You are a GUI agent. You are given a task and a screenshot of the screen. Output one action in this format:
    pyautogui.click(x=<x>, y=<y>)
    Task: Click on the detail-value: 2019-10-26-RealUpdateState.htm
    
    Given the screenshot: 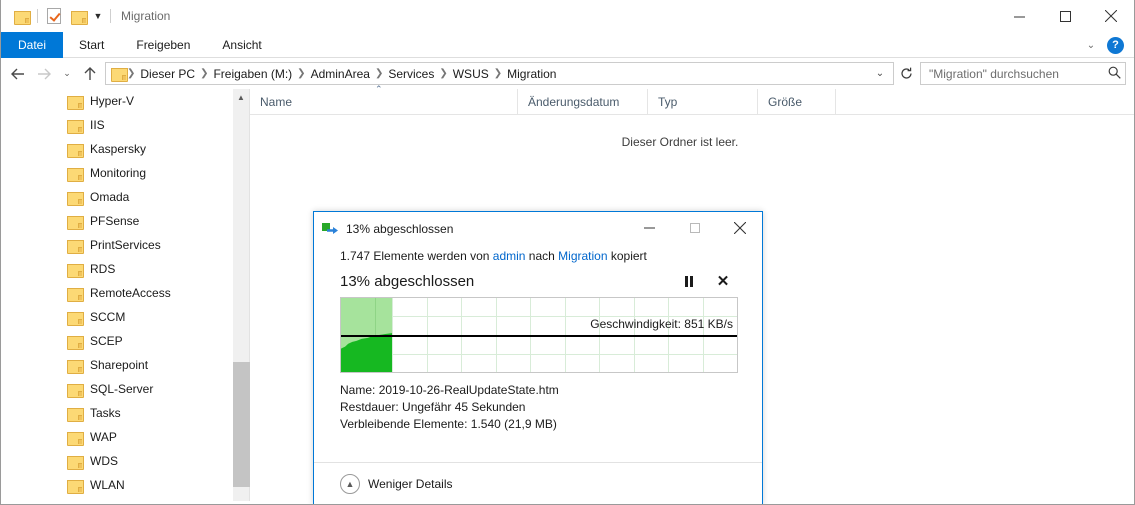 What is the action you would take?
    pyautogui.click(x=468, y=390)
    